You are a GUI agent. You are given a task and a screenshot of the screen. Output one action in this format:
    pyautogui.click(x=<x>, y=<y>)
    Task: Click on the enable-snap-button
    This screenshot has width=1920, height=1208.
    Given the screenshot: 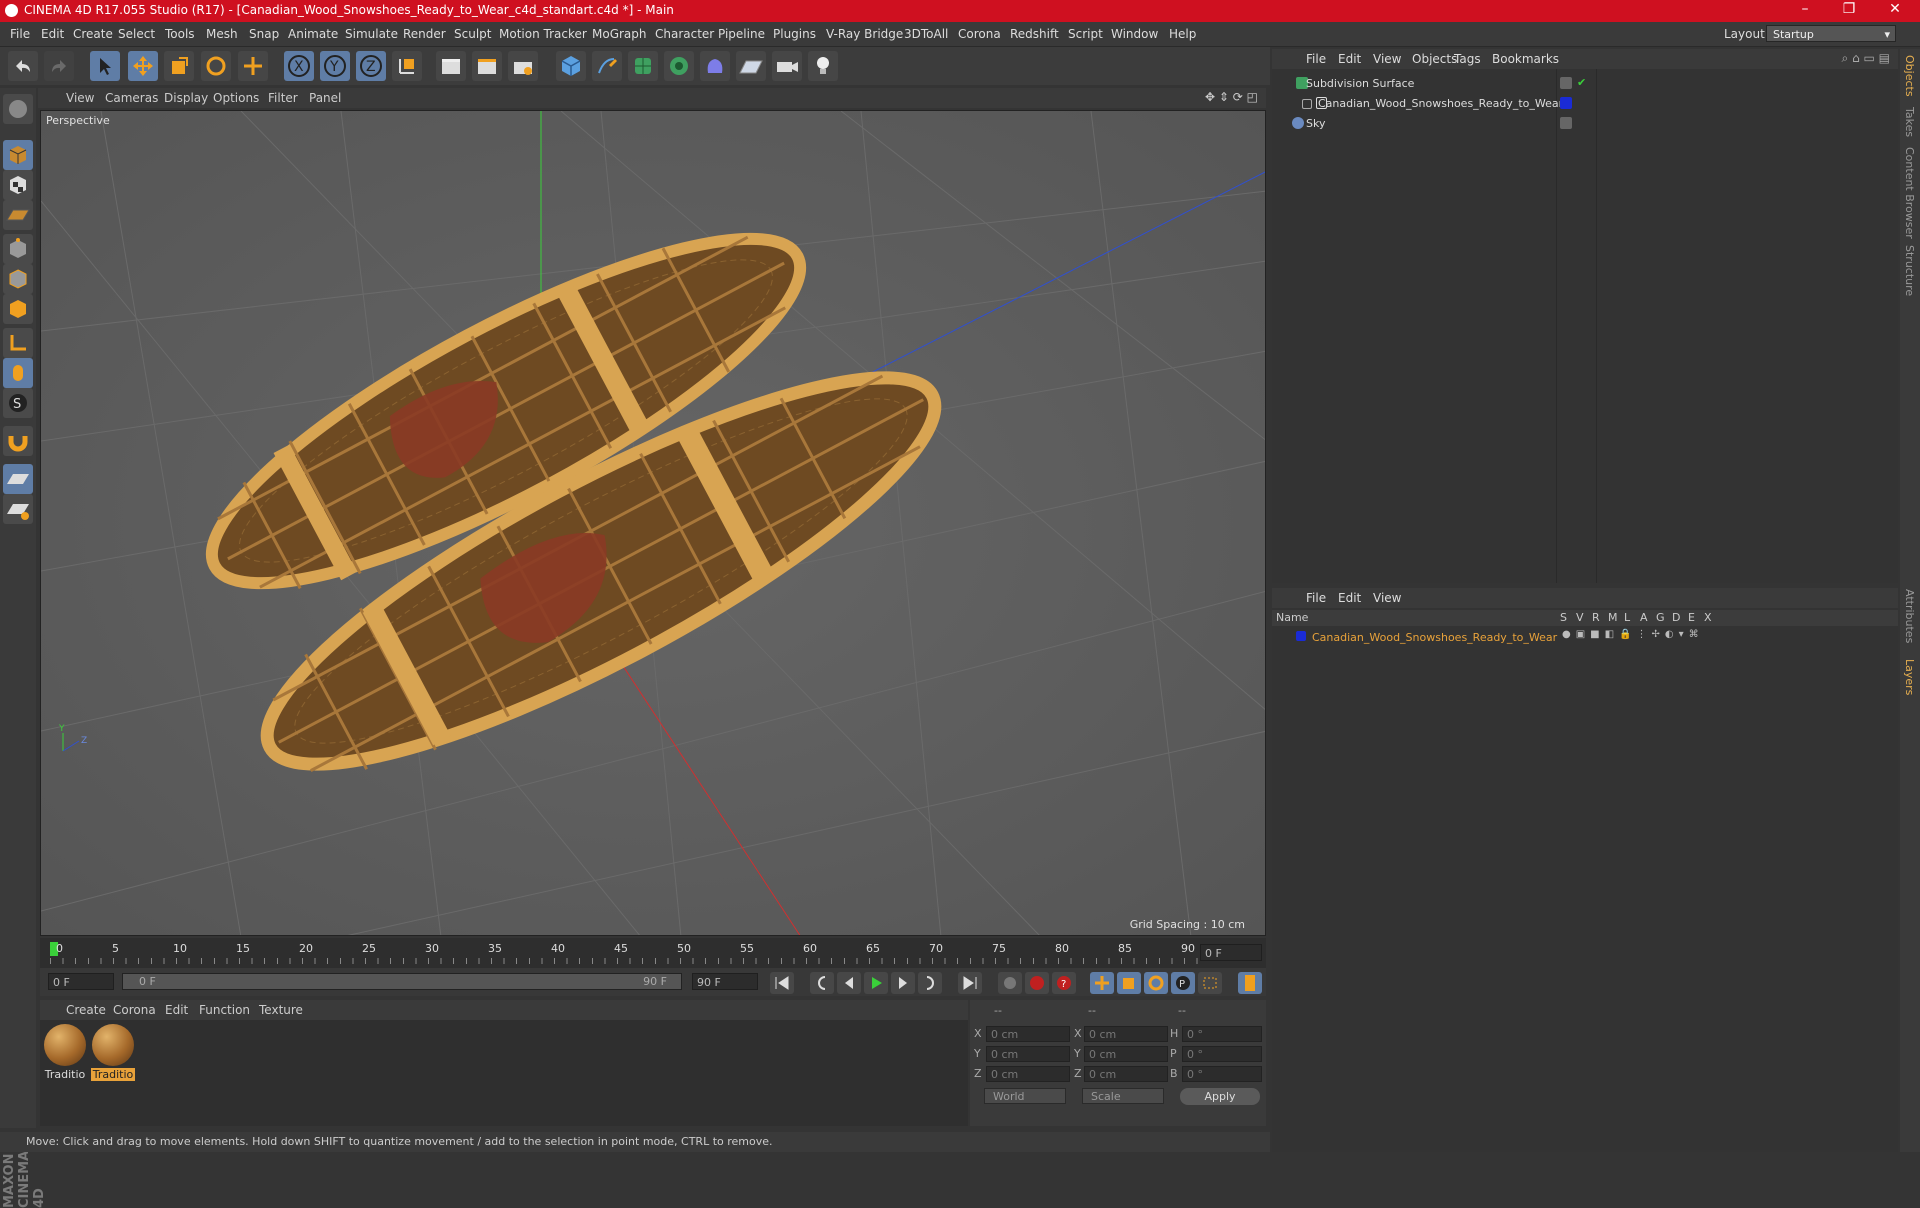 What is the action you would take?
    pyautogui.click(x=18, y=441)
    